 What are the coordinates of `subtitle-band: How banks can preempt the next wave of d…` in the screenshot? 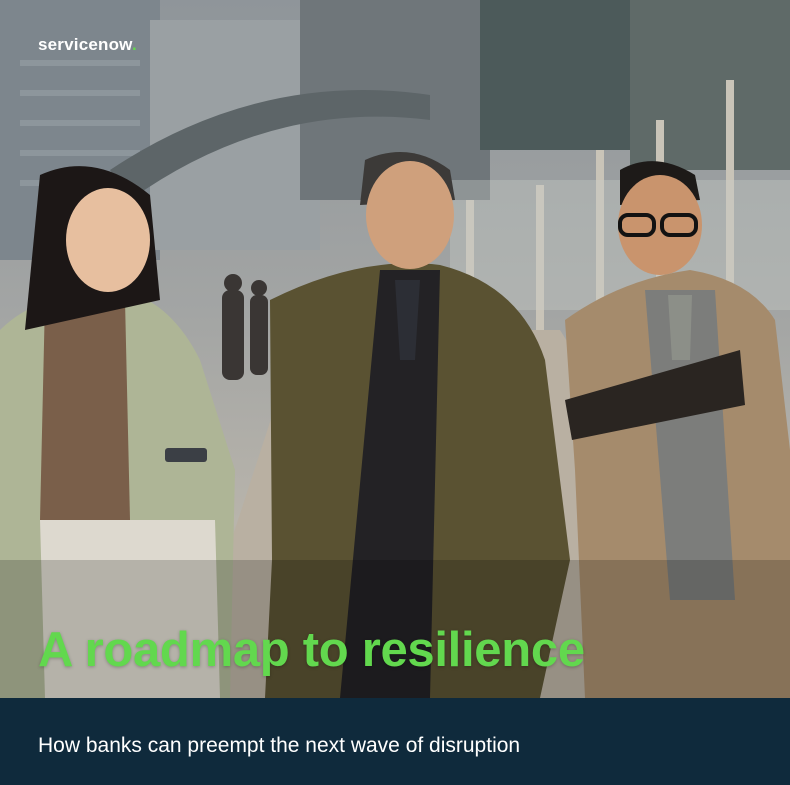 It's located at (395, 741).